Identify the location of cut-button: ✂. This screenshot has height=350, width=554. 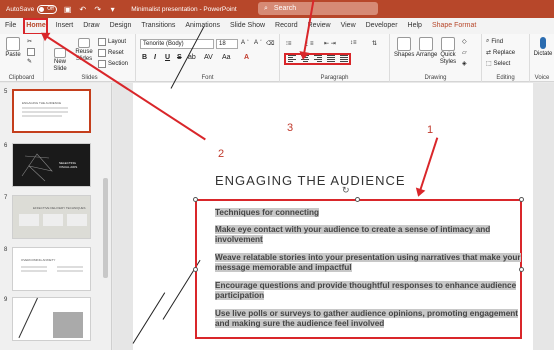
(29, 41).